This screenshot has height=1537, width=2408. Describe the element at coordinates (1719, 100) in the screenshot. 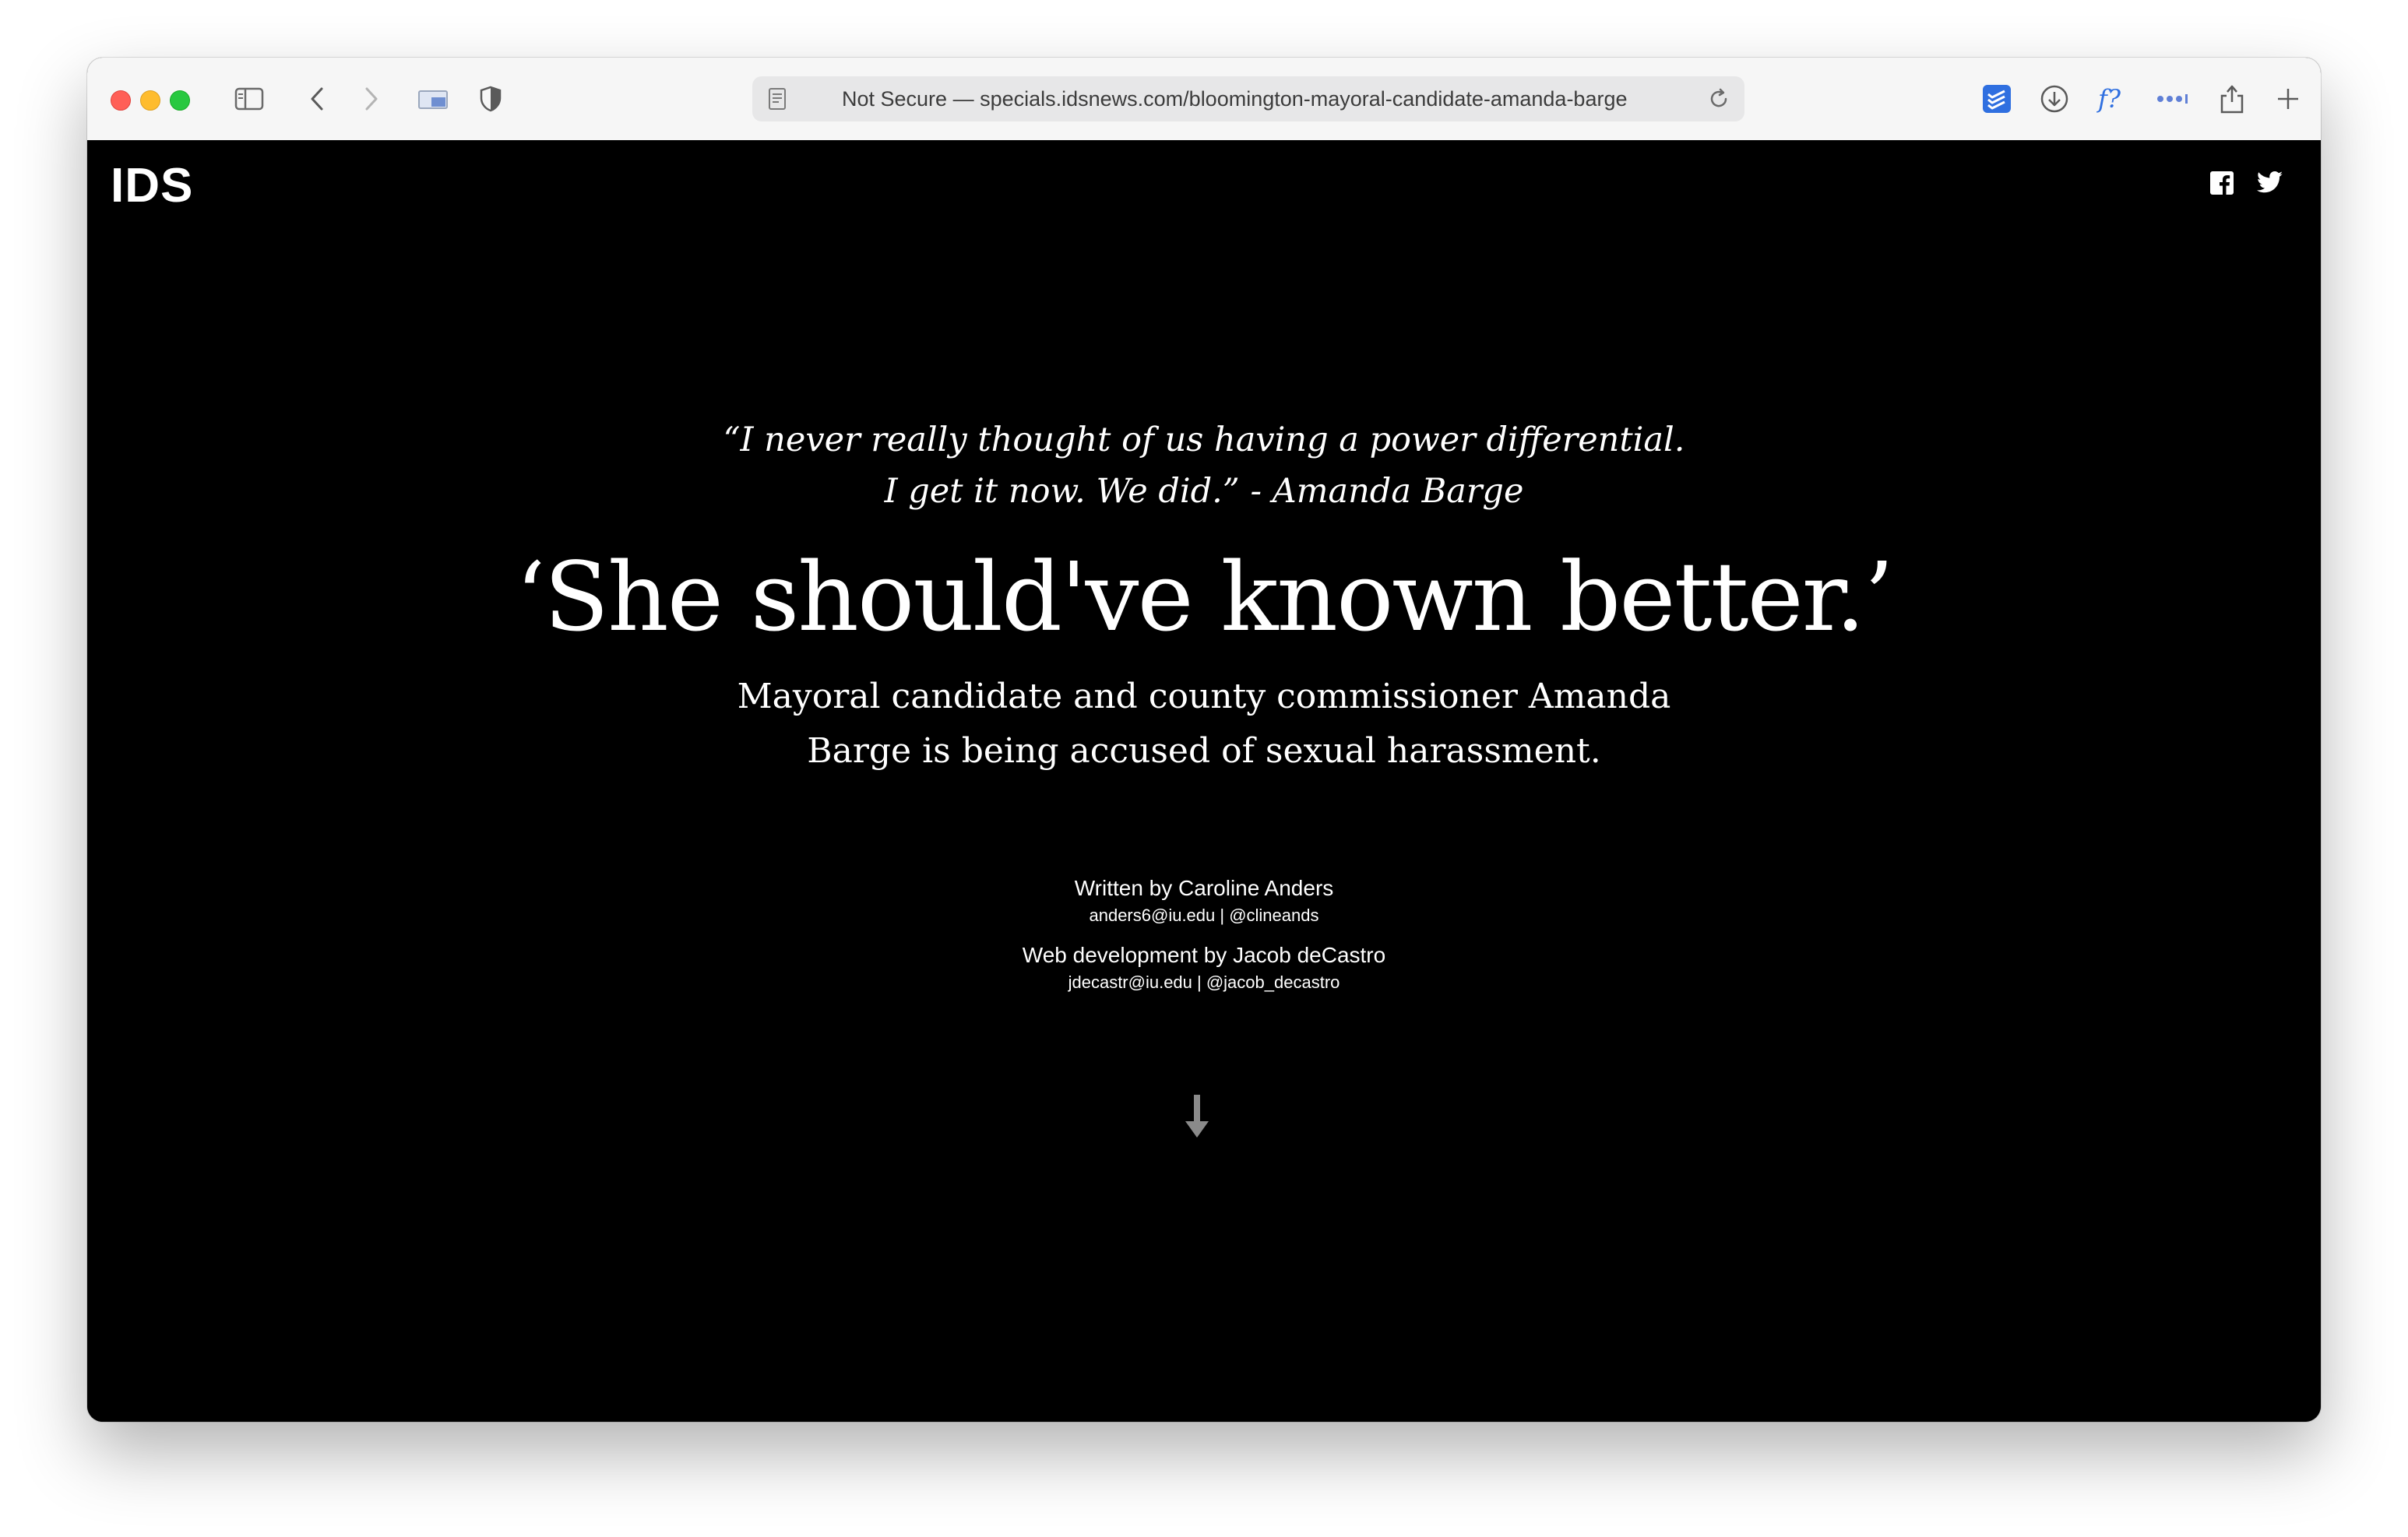

I see `reload-icon` at that location.